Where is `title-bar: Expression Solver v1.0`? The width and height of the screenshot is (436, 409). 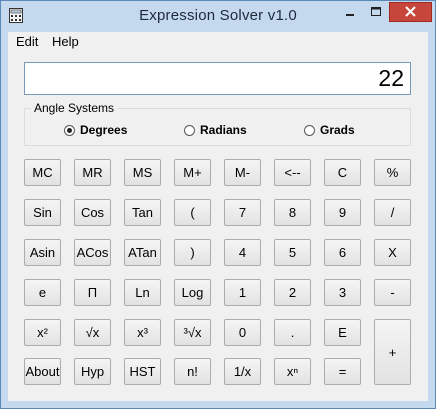
title-bar: Expression Solver v1.0 is located at coordinates (218, 16).